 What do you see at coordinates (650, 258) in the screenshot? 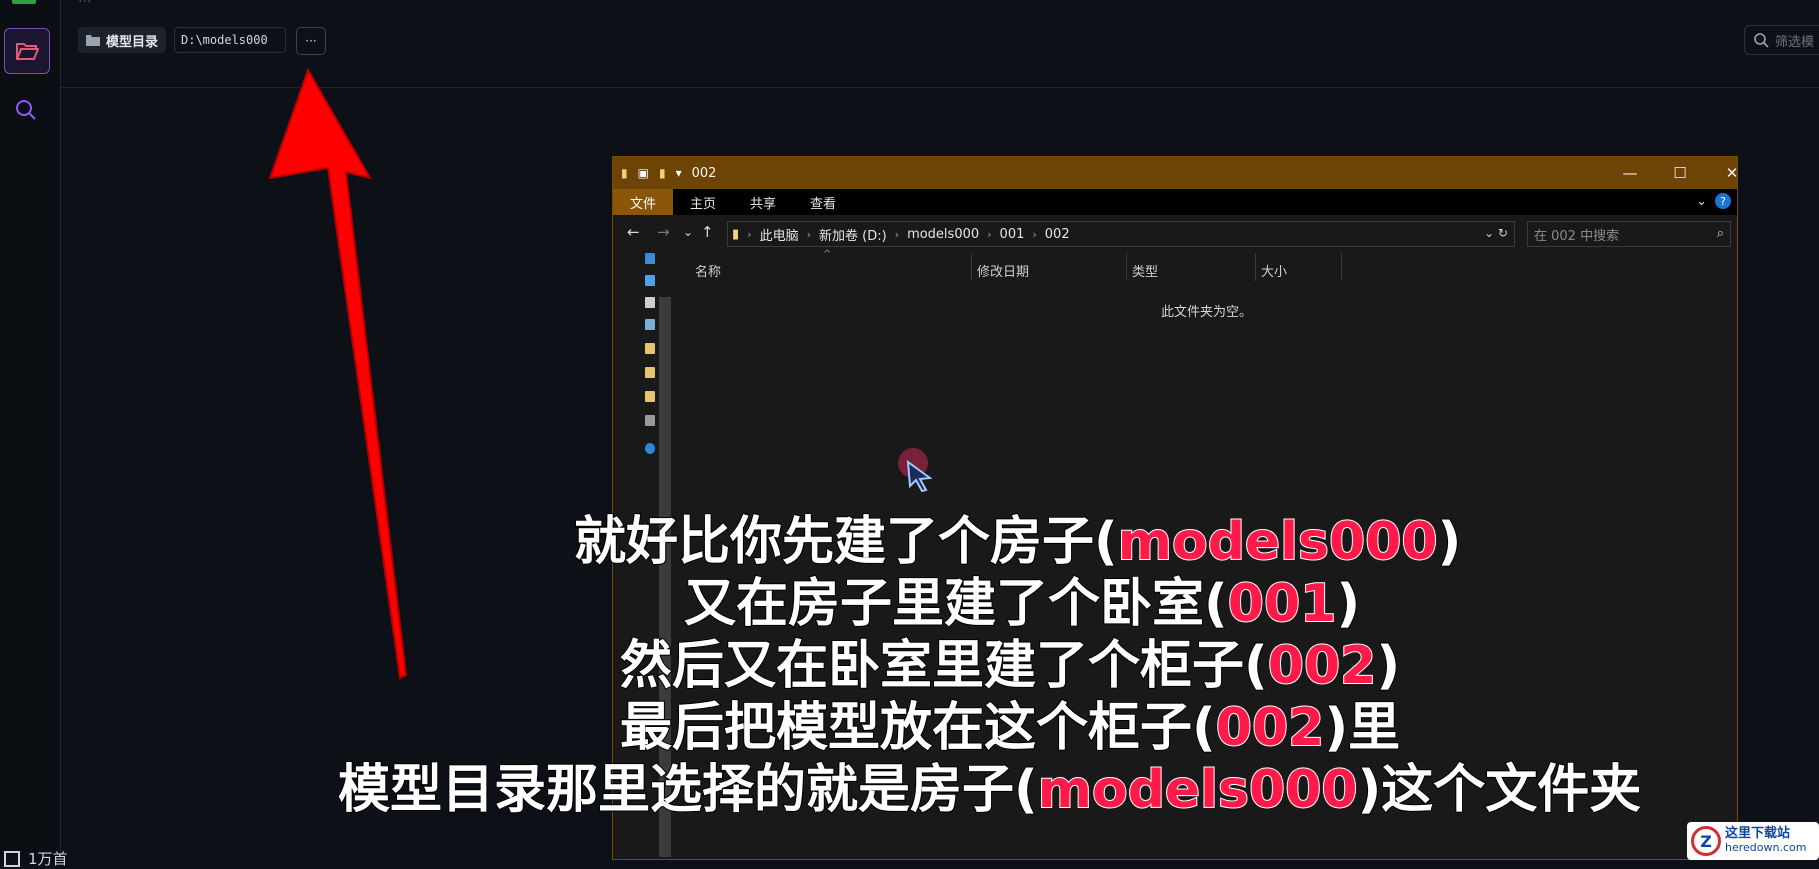
I see `quick-access-icon` at bounding box center [650, 258].